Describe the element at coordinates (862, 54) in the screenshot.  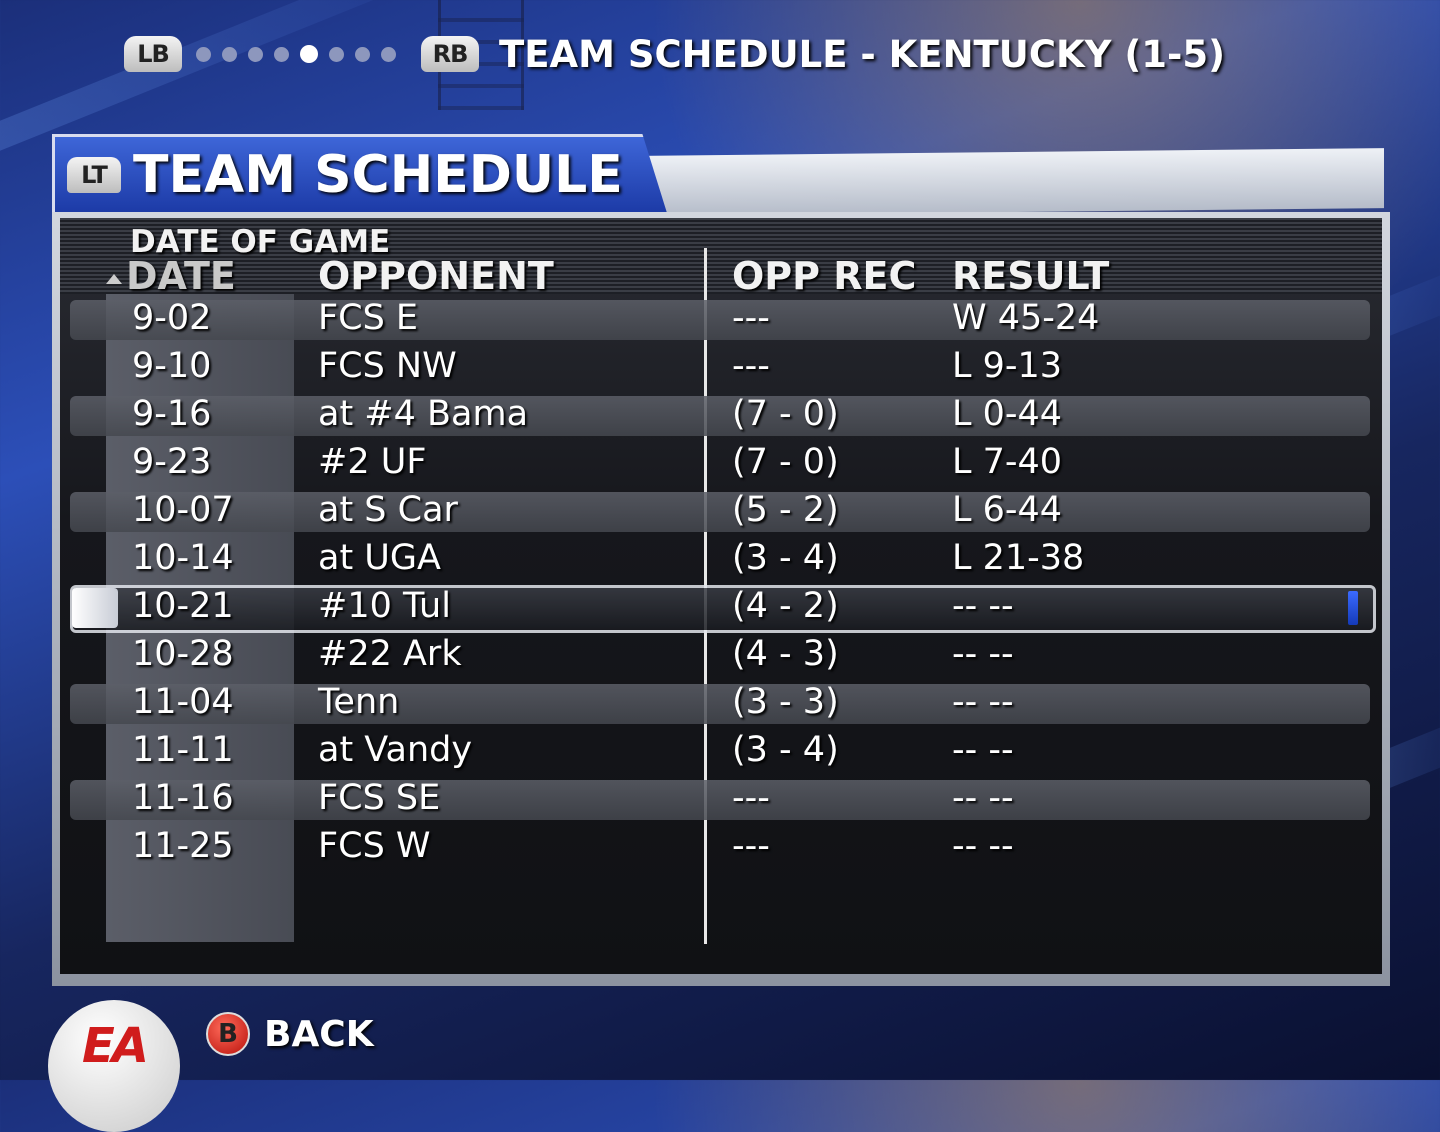
I see `screen-title: TEAM SCHEDULE - KENTUCKY (1-5)` at that location.